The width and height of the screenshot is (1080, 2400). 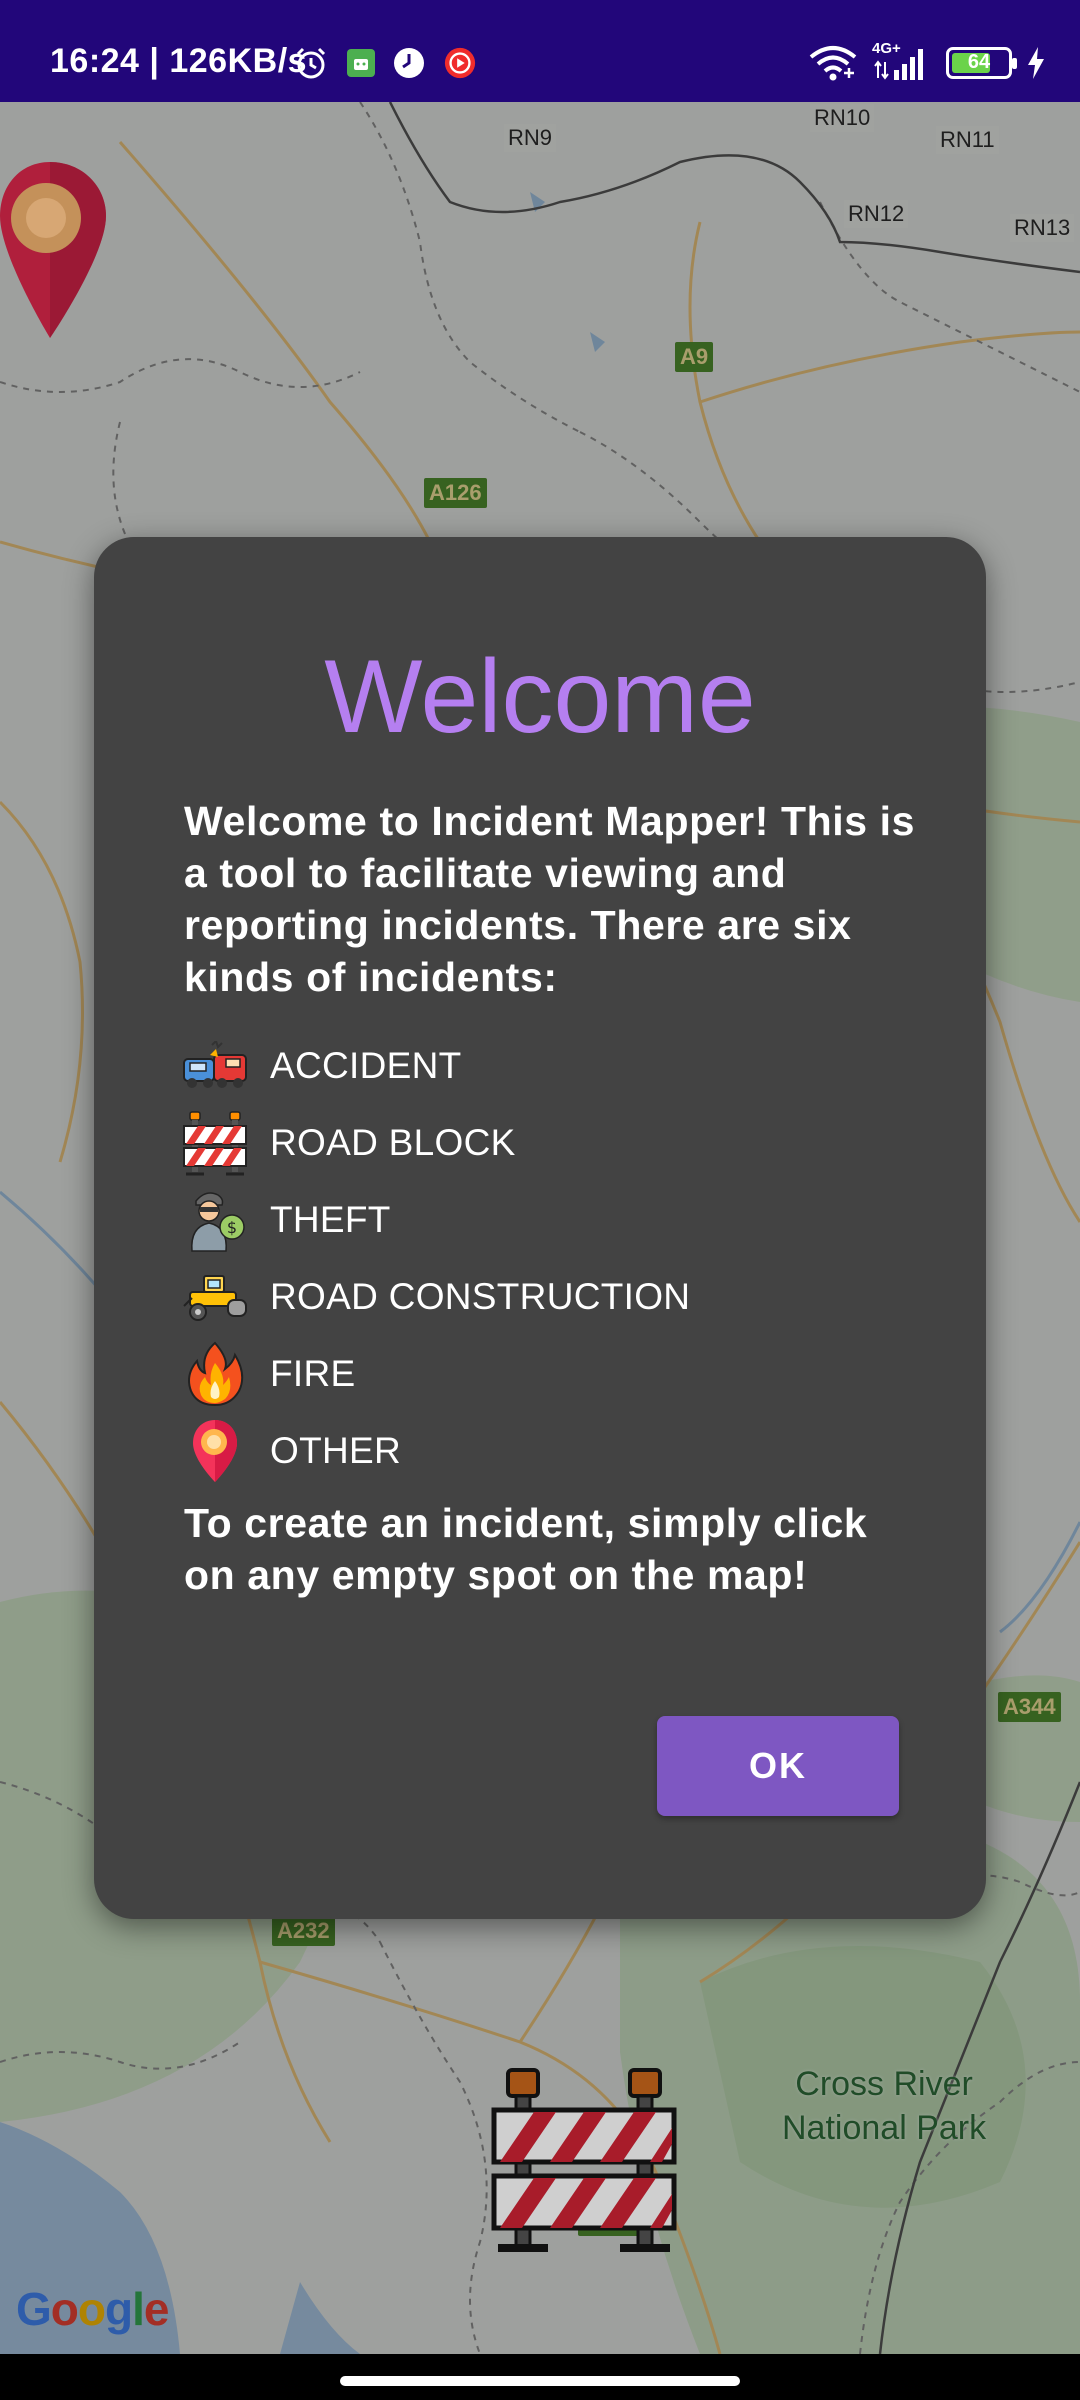 I want to click on youtube-icon, so click(x=460, y=63).